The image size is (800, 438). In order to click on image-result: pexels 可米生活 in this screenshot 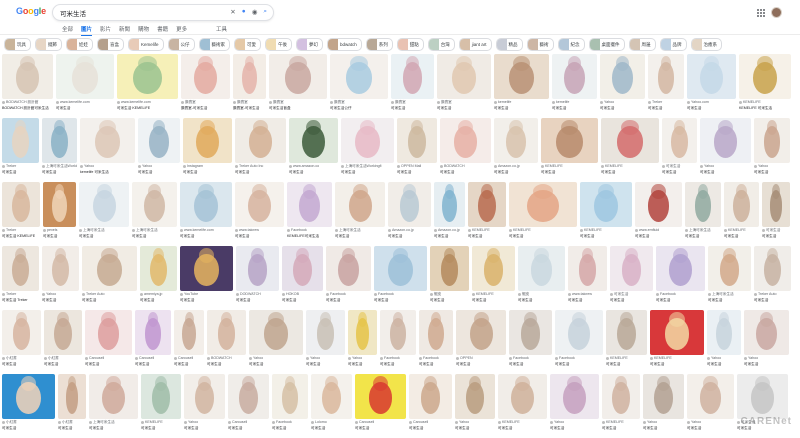, I will do `click(59, 212)`.